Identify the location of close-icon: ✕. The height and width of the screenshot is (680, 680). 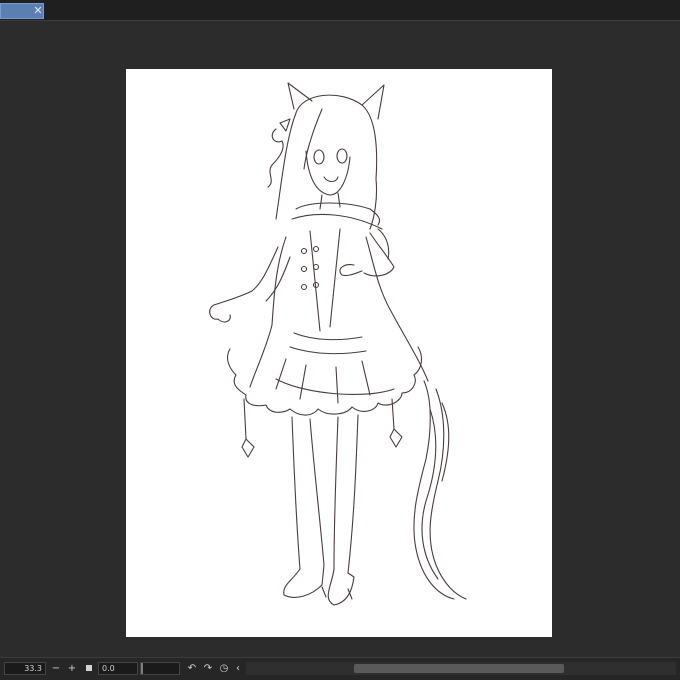
(38, 11).